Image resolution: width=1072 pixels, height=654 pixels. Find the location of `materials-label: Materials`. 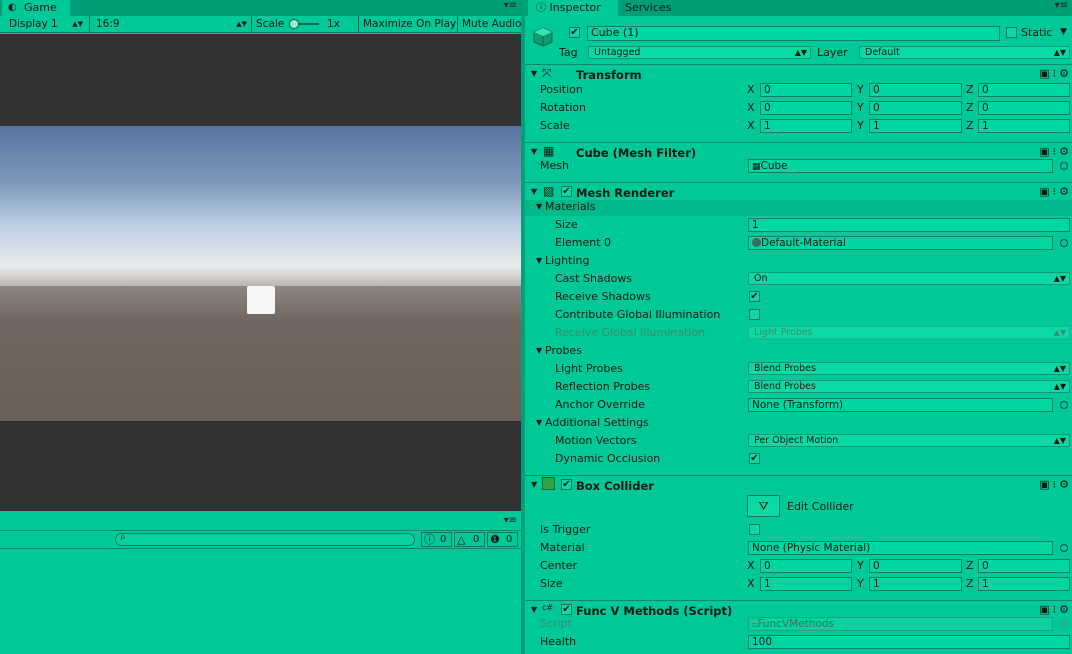

materials-label: Materials is located at coordinates (570, 207).